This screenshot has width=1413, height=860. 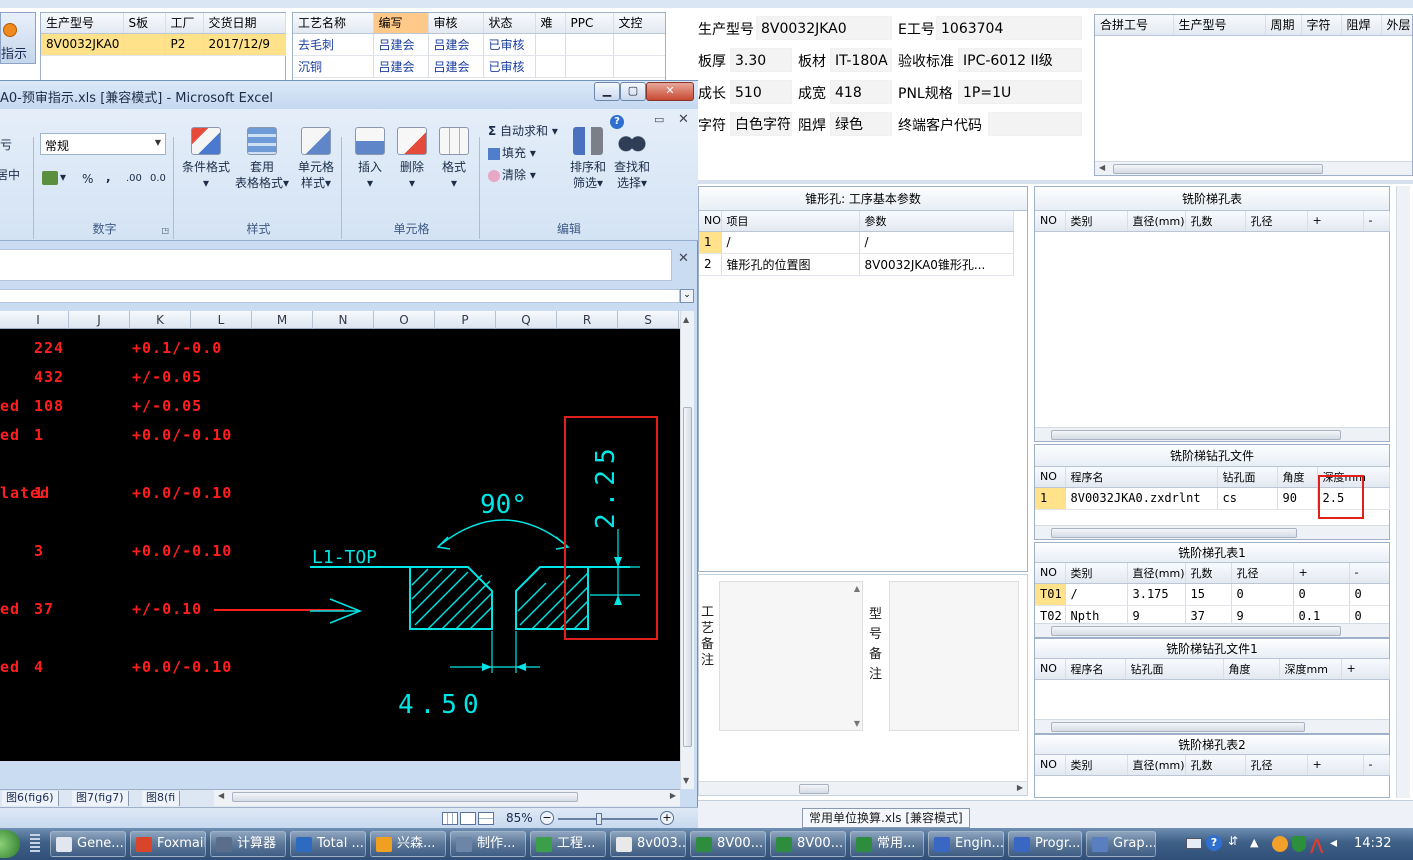 What do you see at coordinates (1372, 843) in the screenshot?
I see `clock: 14:32` at bounding box center [1372, 843].